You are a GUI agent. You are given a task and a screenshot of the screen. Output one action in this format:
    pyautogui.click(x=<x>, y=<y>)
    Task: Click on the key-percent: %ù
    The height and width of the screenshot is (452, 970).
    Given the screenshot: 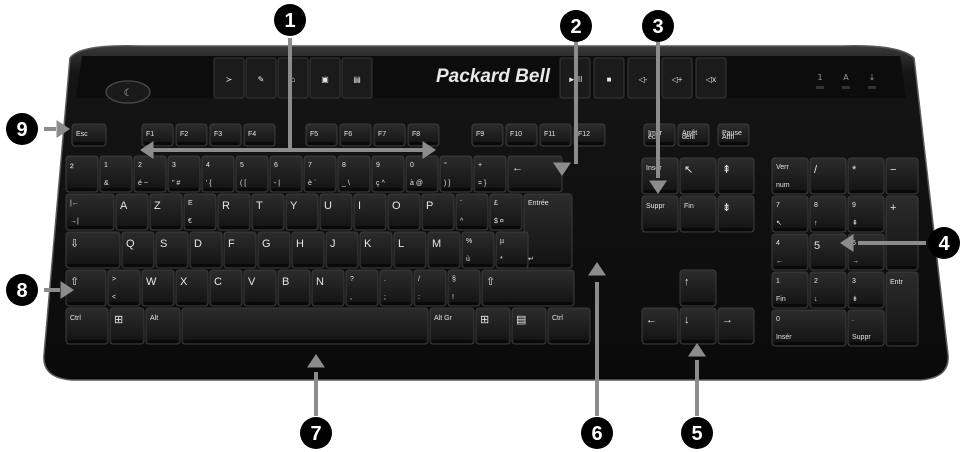 What is the action you would take?
    pyautogui.click(x=478, y=250)
    